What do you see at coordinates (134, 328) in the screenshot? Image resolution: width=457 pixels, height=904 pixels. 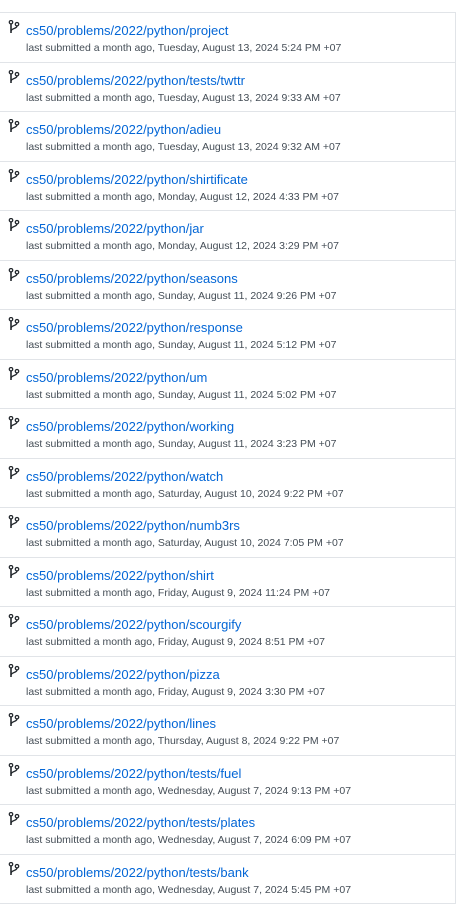 I see `repo-link: cs50/problems/2022/python/response` at bounding box center [134, 328].